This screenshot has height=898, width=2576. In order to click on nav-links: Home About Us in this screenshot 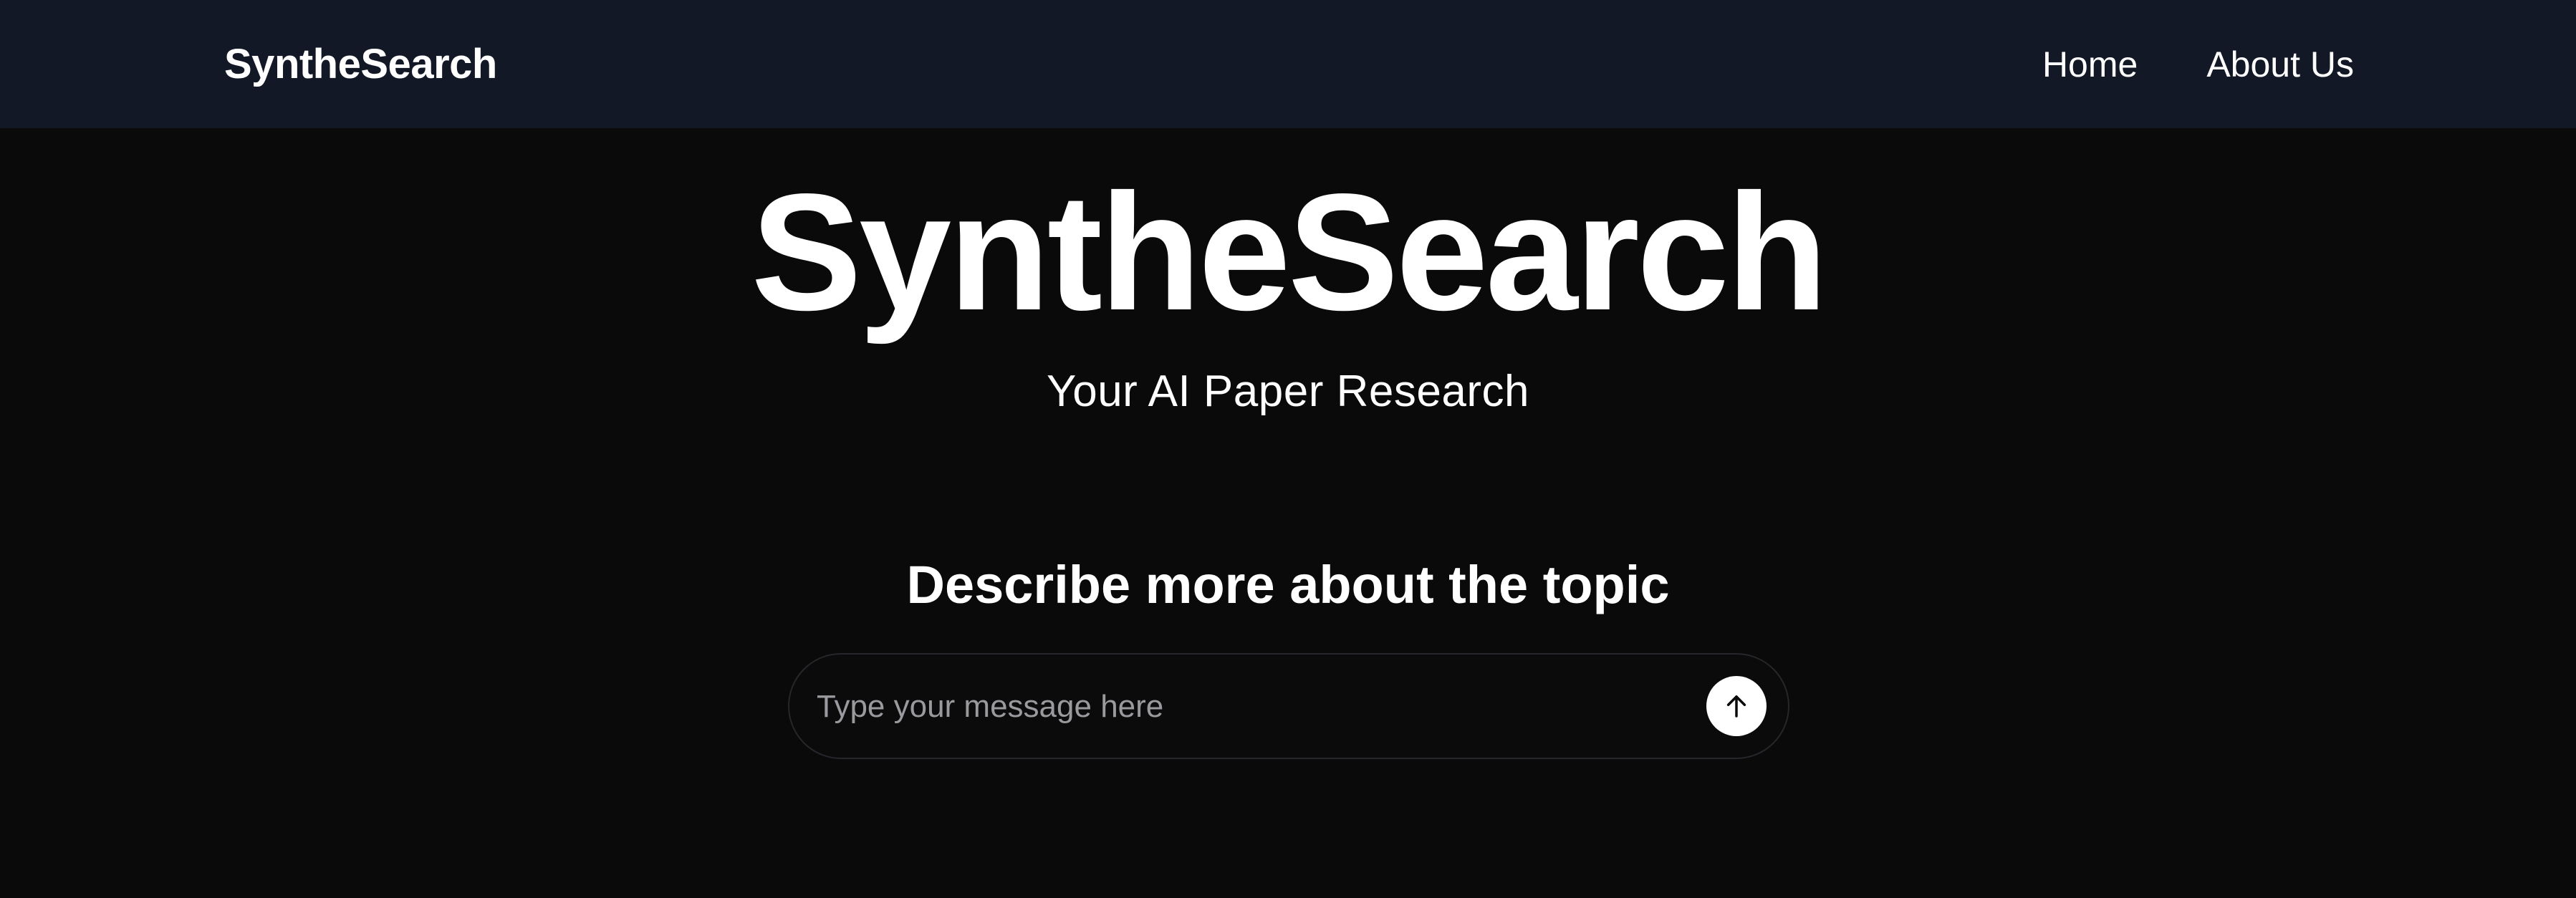, I will do `click(2198, 64)`.